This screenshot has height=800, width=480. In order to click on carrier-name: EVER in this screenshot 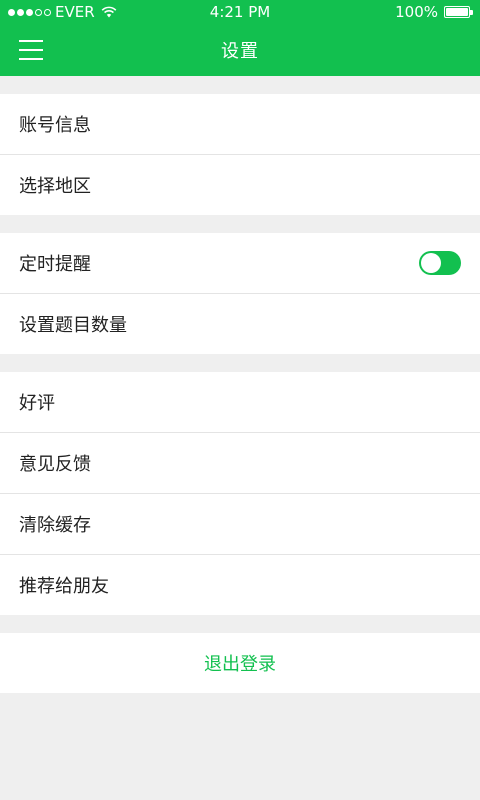, I will do `click(75, 12)`.